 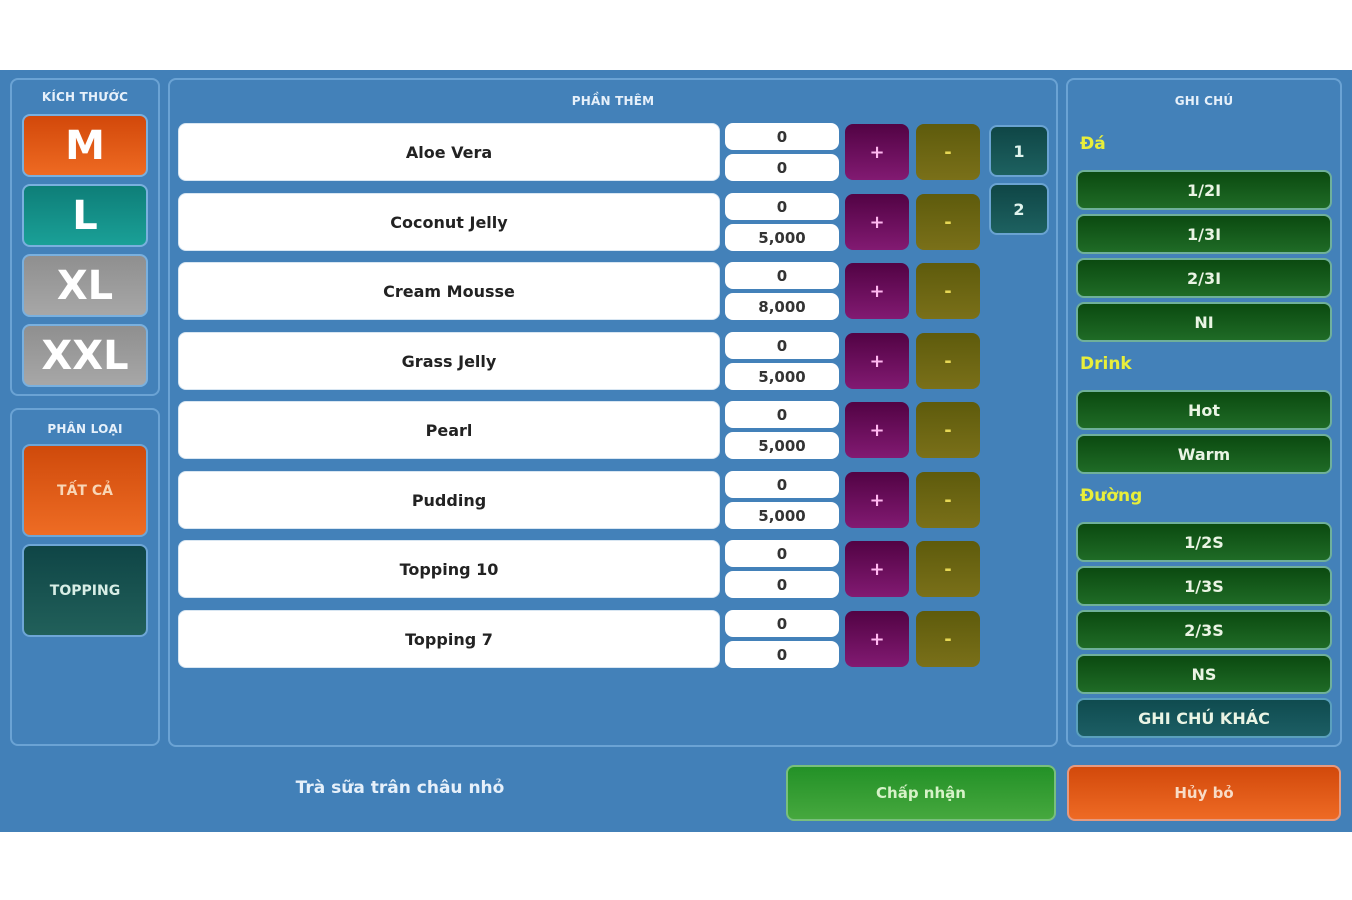 I want to click on drink-option-button: Hot, so click(x=1204, y=410).